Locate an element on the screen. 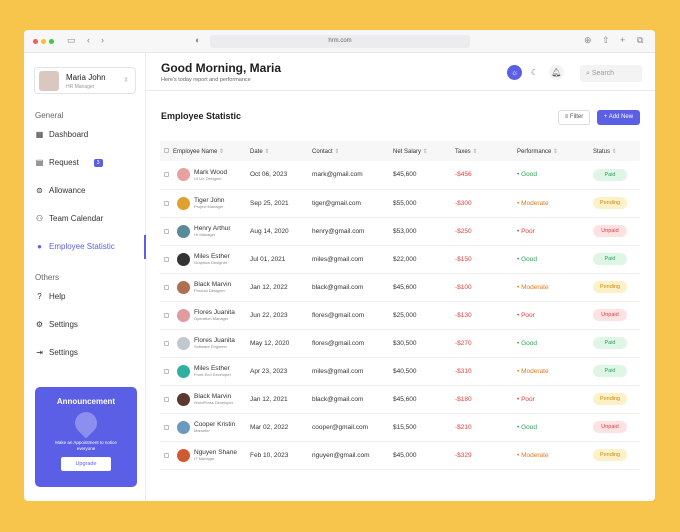  date-cell: Jan 12, 2022 is located at coordinates (281, 287).